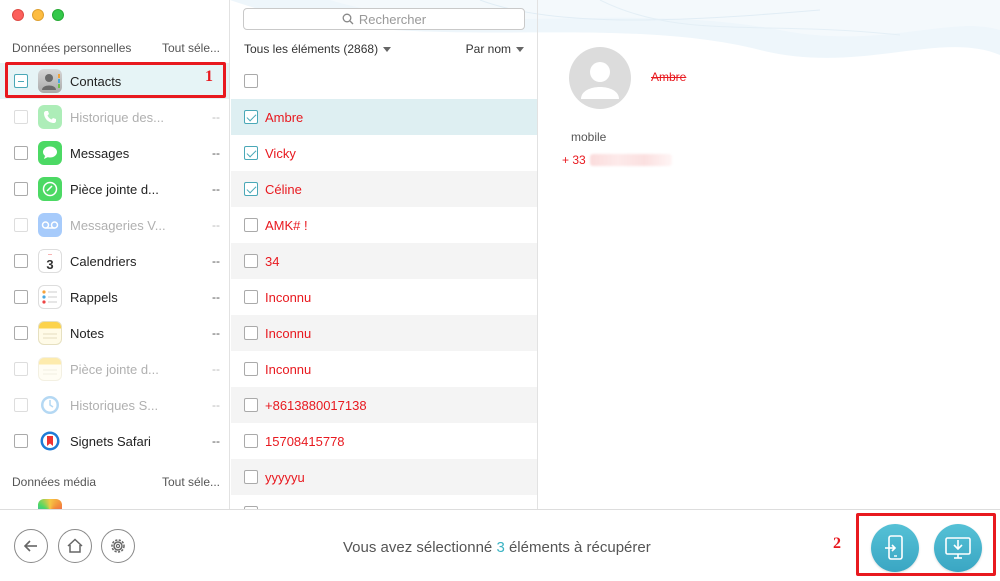  Describe the element at coordinates (21, 369) in the screenshot. I see `notes-attachments-checkbox` at that location.